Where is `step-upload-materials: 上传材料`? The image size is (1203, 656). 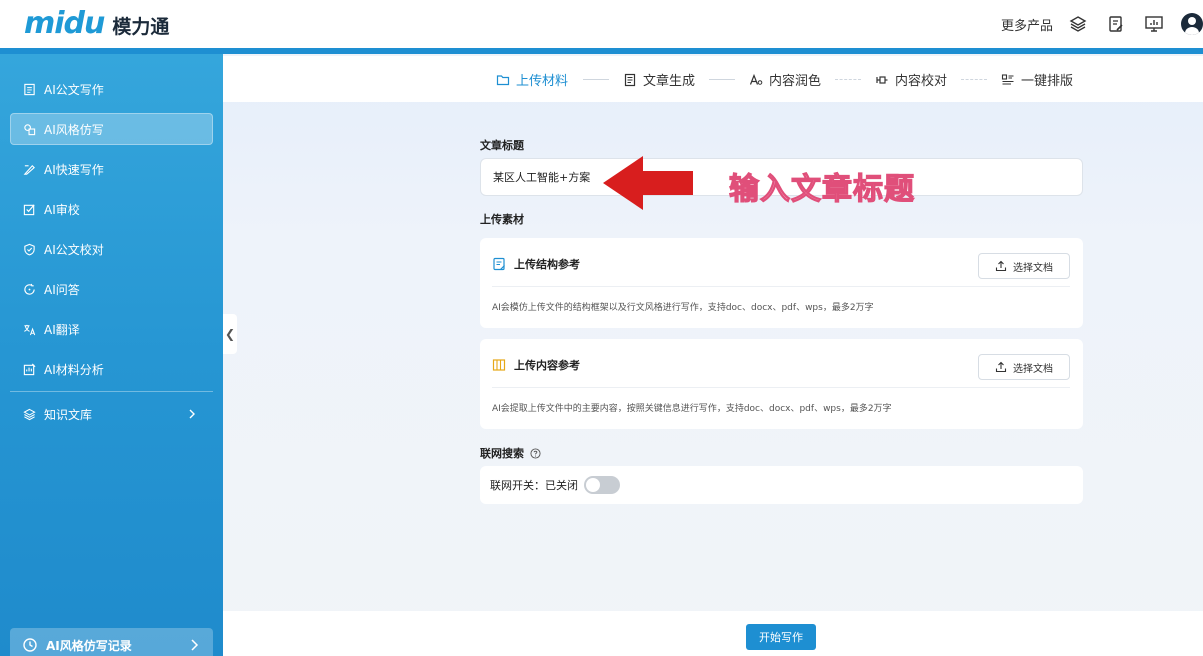 step-upload-materials: 上传材料 is located at coordinates (532, 79).